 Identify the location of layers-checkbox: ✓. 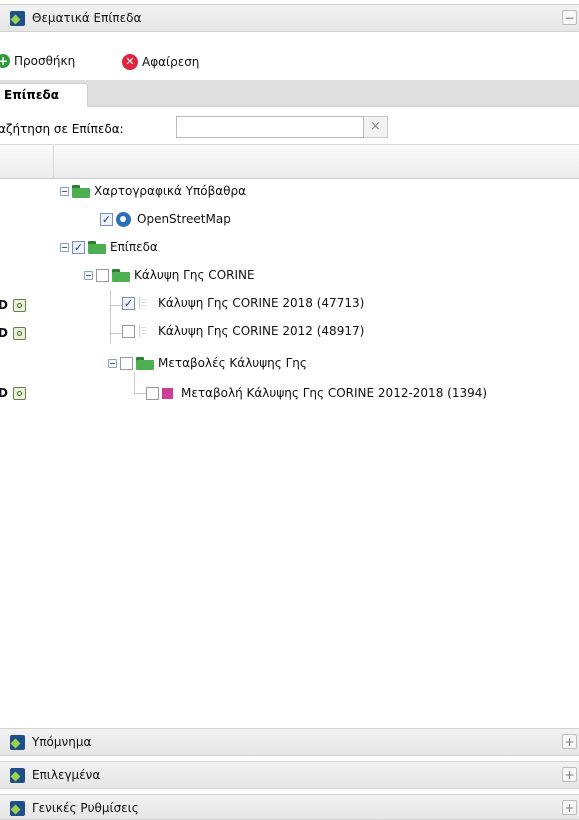
(78, 247).